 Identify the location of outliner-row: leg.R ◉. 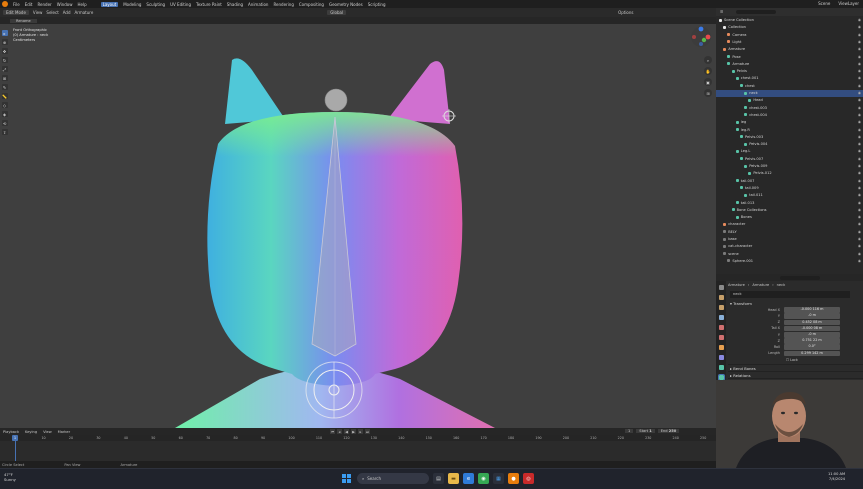
(789, 130).